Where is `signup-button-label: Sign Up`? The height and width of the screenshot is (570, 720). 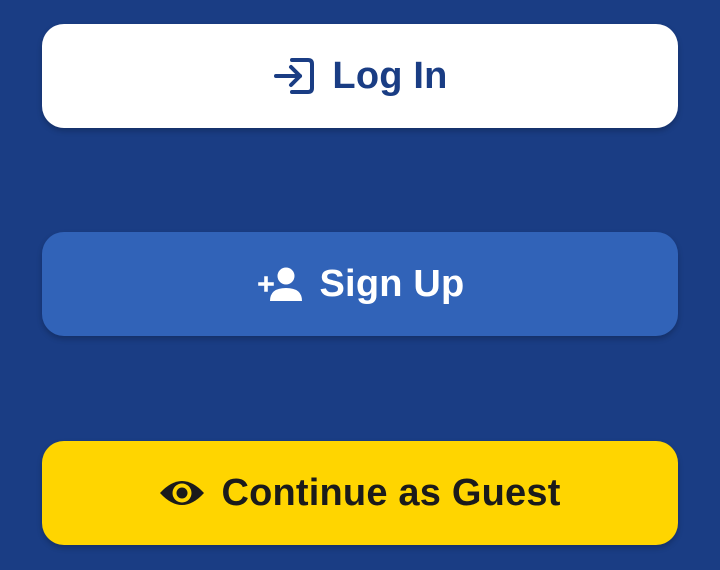 signup-button-label: Sign Up is located at coordinates (392, 284).